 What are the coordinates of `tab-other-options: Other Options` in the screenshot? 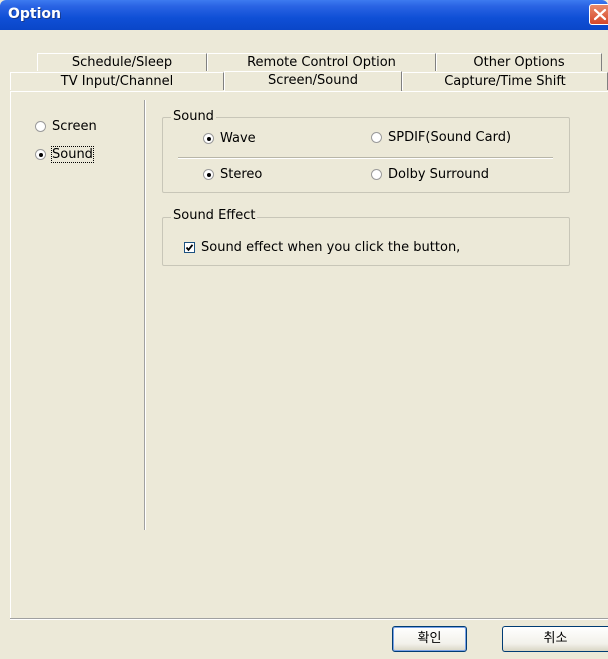 It's located at (519, 62).